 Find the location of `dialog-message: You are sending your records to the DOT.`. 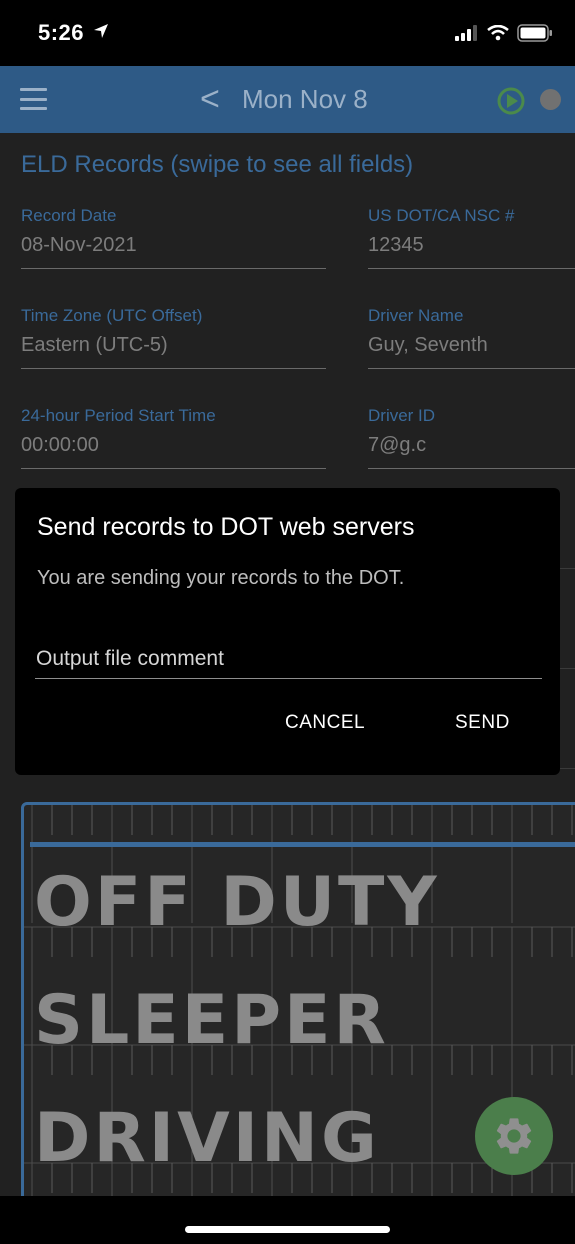

dialog-message: You are sending your records to the DOT. is located at coordinates (221, 578).